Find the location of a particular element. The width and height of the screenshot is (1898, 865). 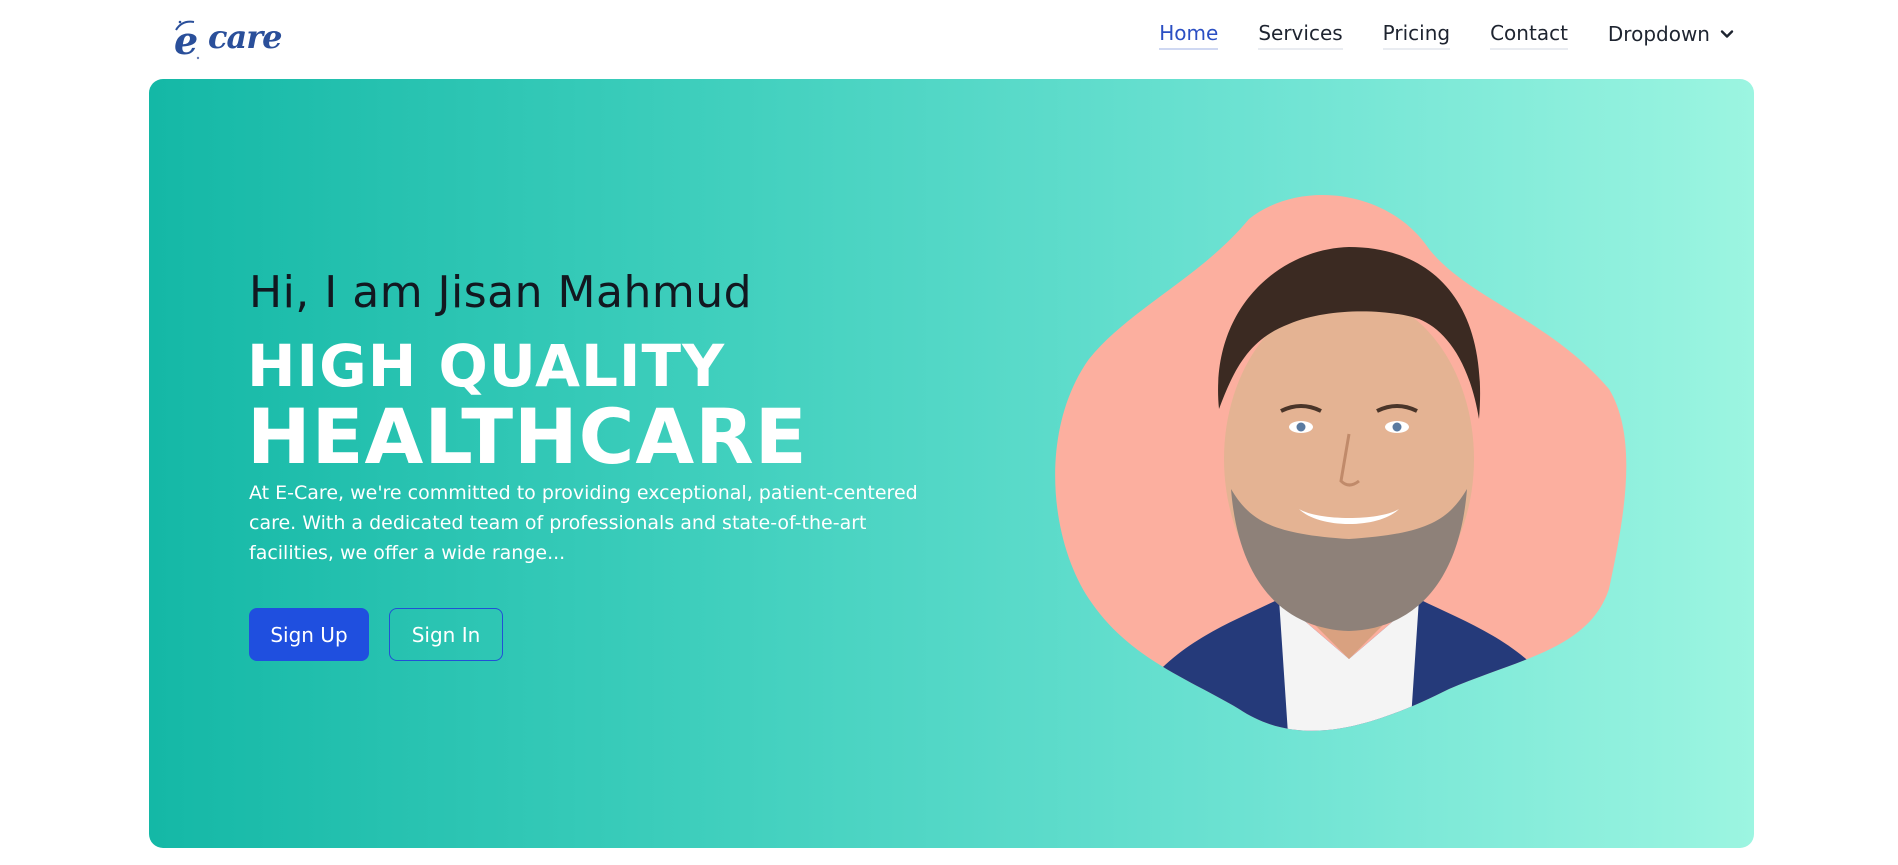

chevron-down-icon is located at coordinates (1727, 34).